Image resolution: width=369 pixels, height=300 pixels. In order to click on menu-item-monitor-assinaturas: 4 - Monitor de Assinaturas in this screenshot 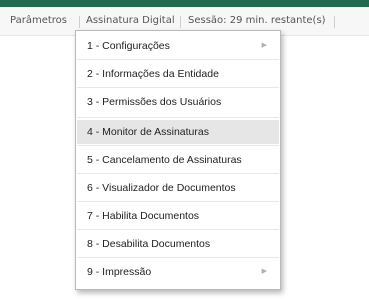, I will do `click(178, 132)`.